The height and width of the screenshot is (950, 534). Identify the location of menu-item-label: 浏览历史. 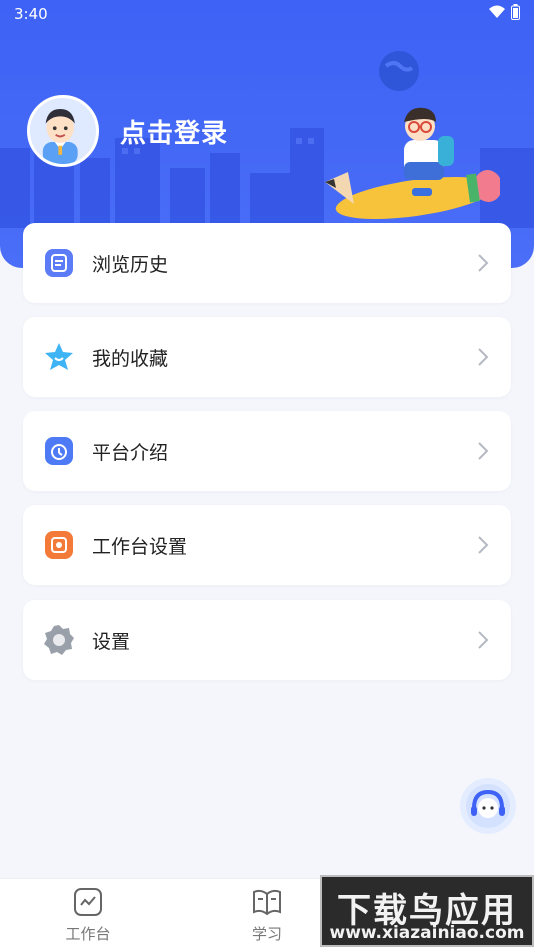
(130, 265).